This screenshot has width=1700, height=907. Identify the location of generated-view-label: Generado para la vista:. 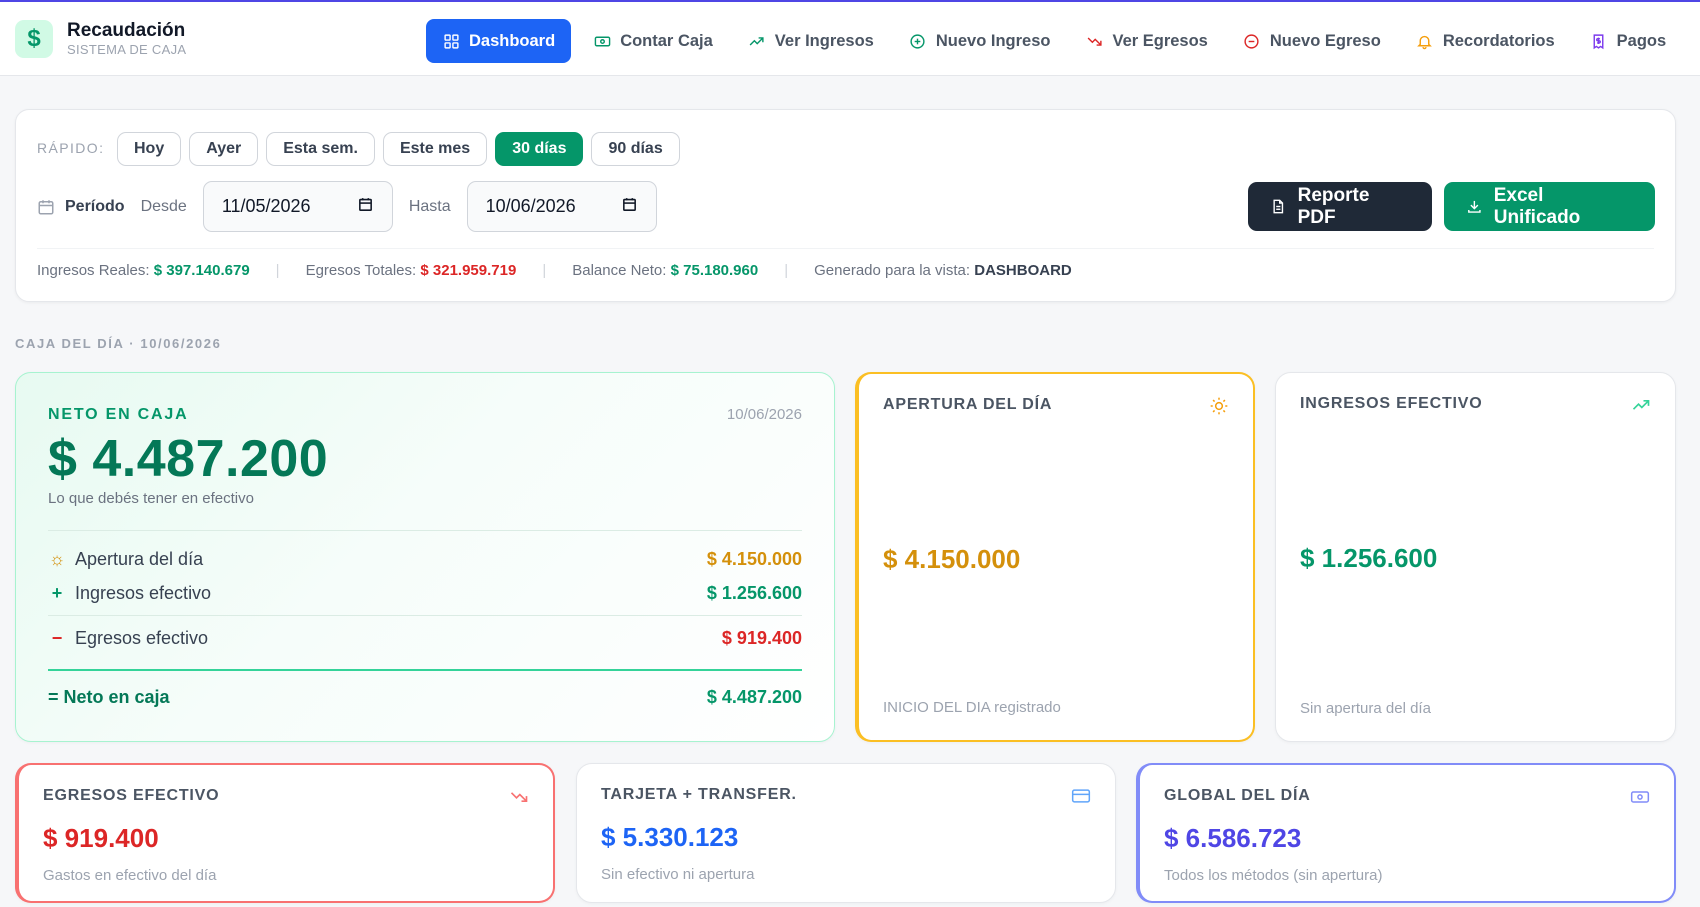
(892, 270).